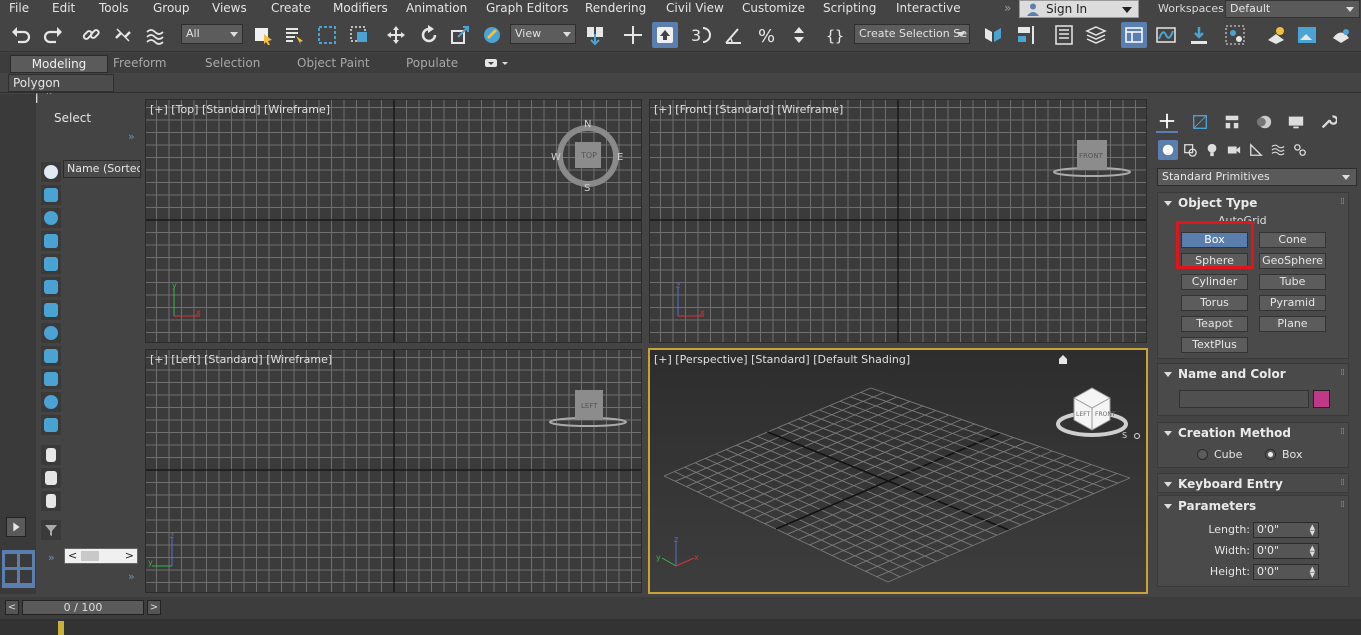 This screenshot has height=635, width=1361. Describe the element at coordinates (1270, 454) in the screenshot. I see `box-radio` at that location.